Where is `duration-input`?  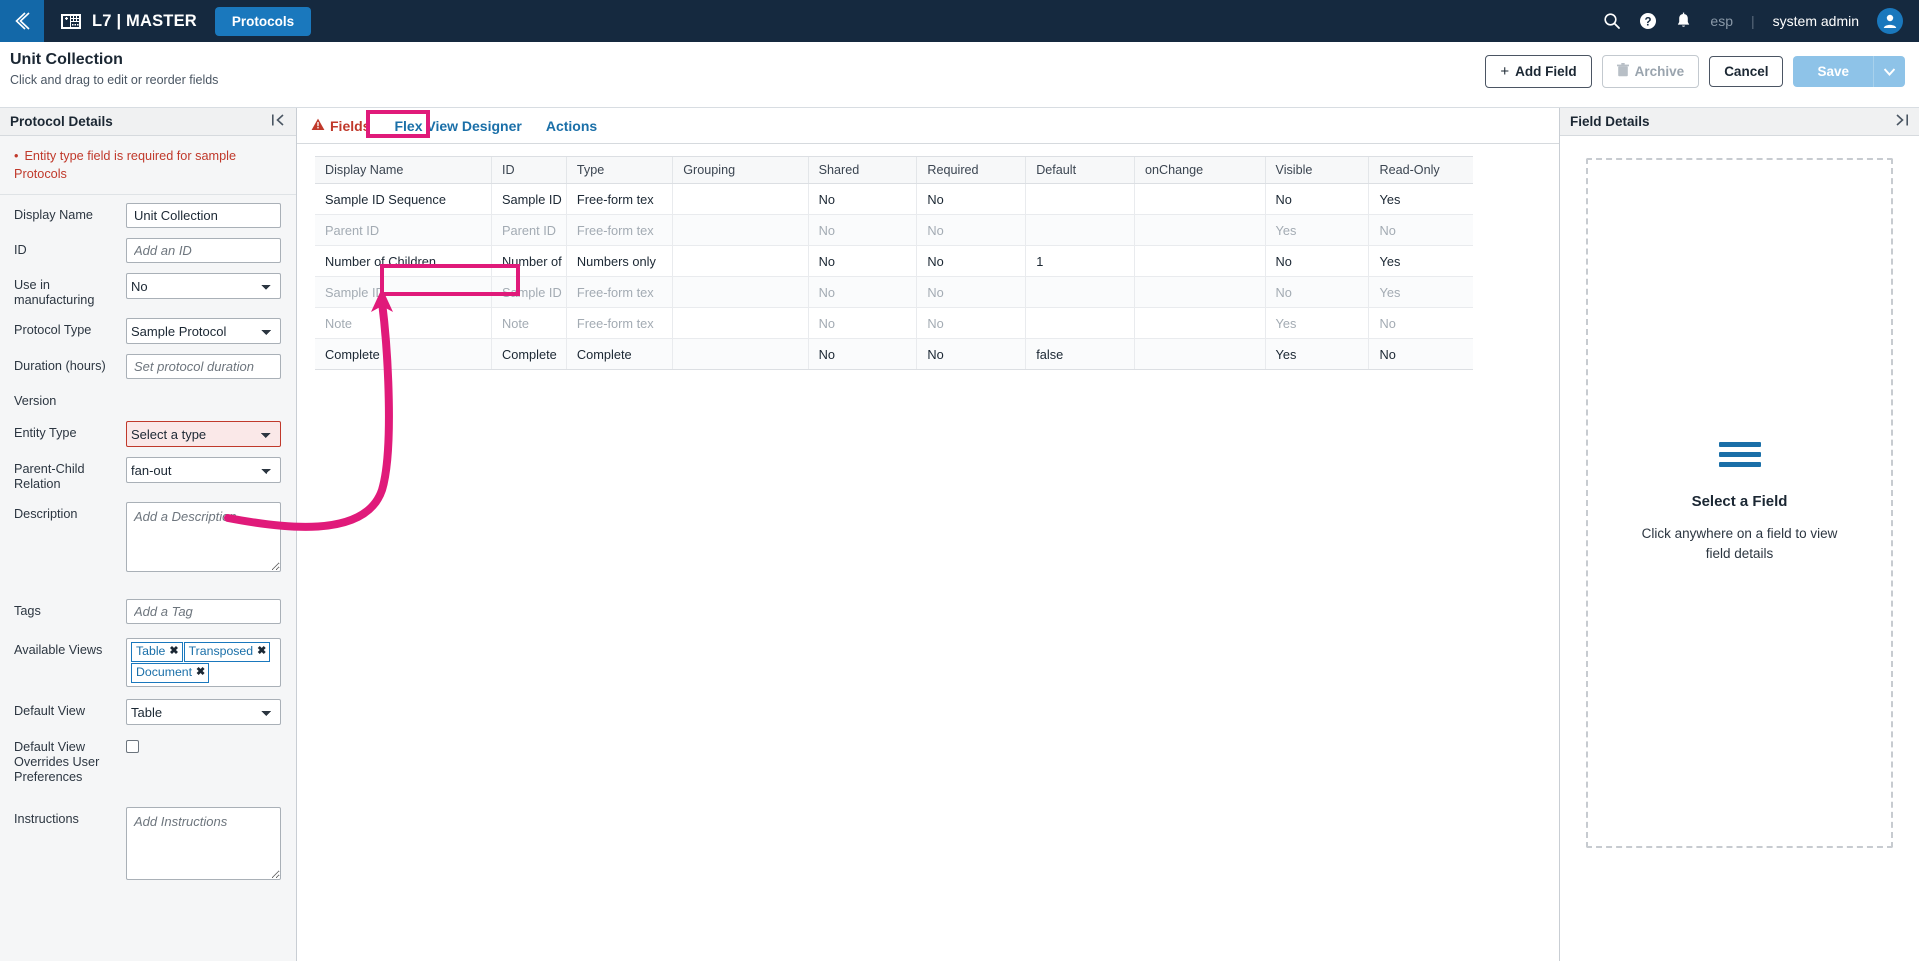 duration-input is located at coordinates (203, 366).